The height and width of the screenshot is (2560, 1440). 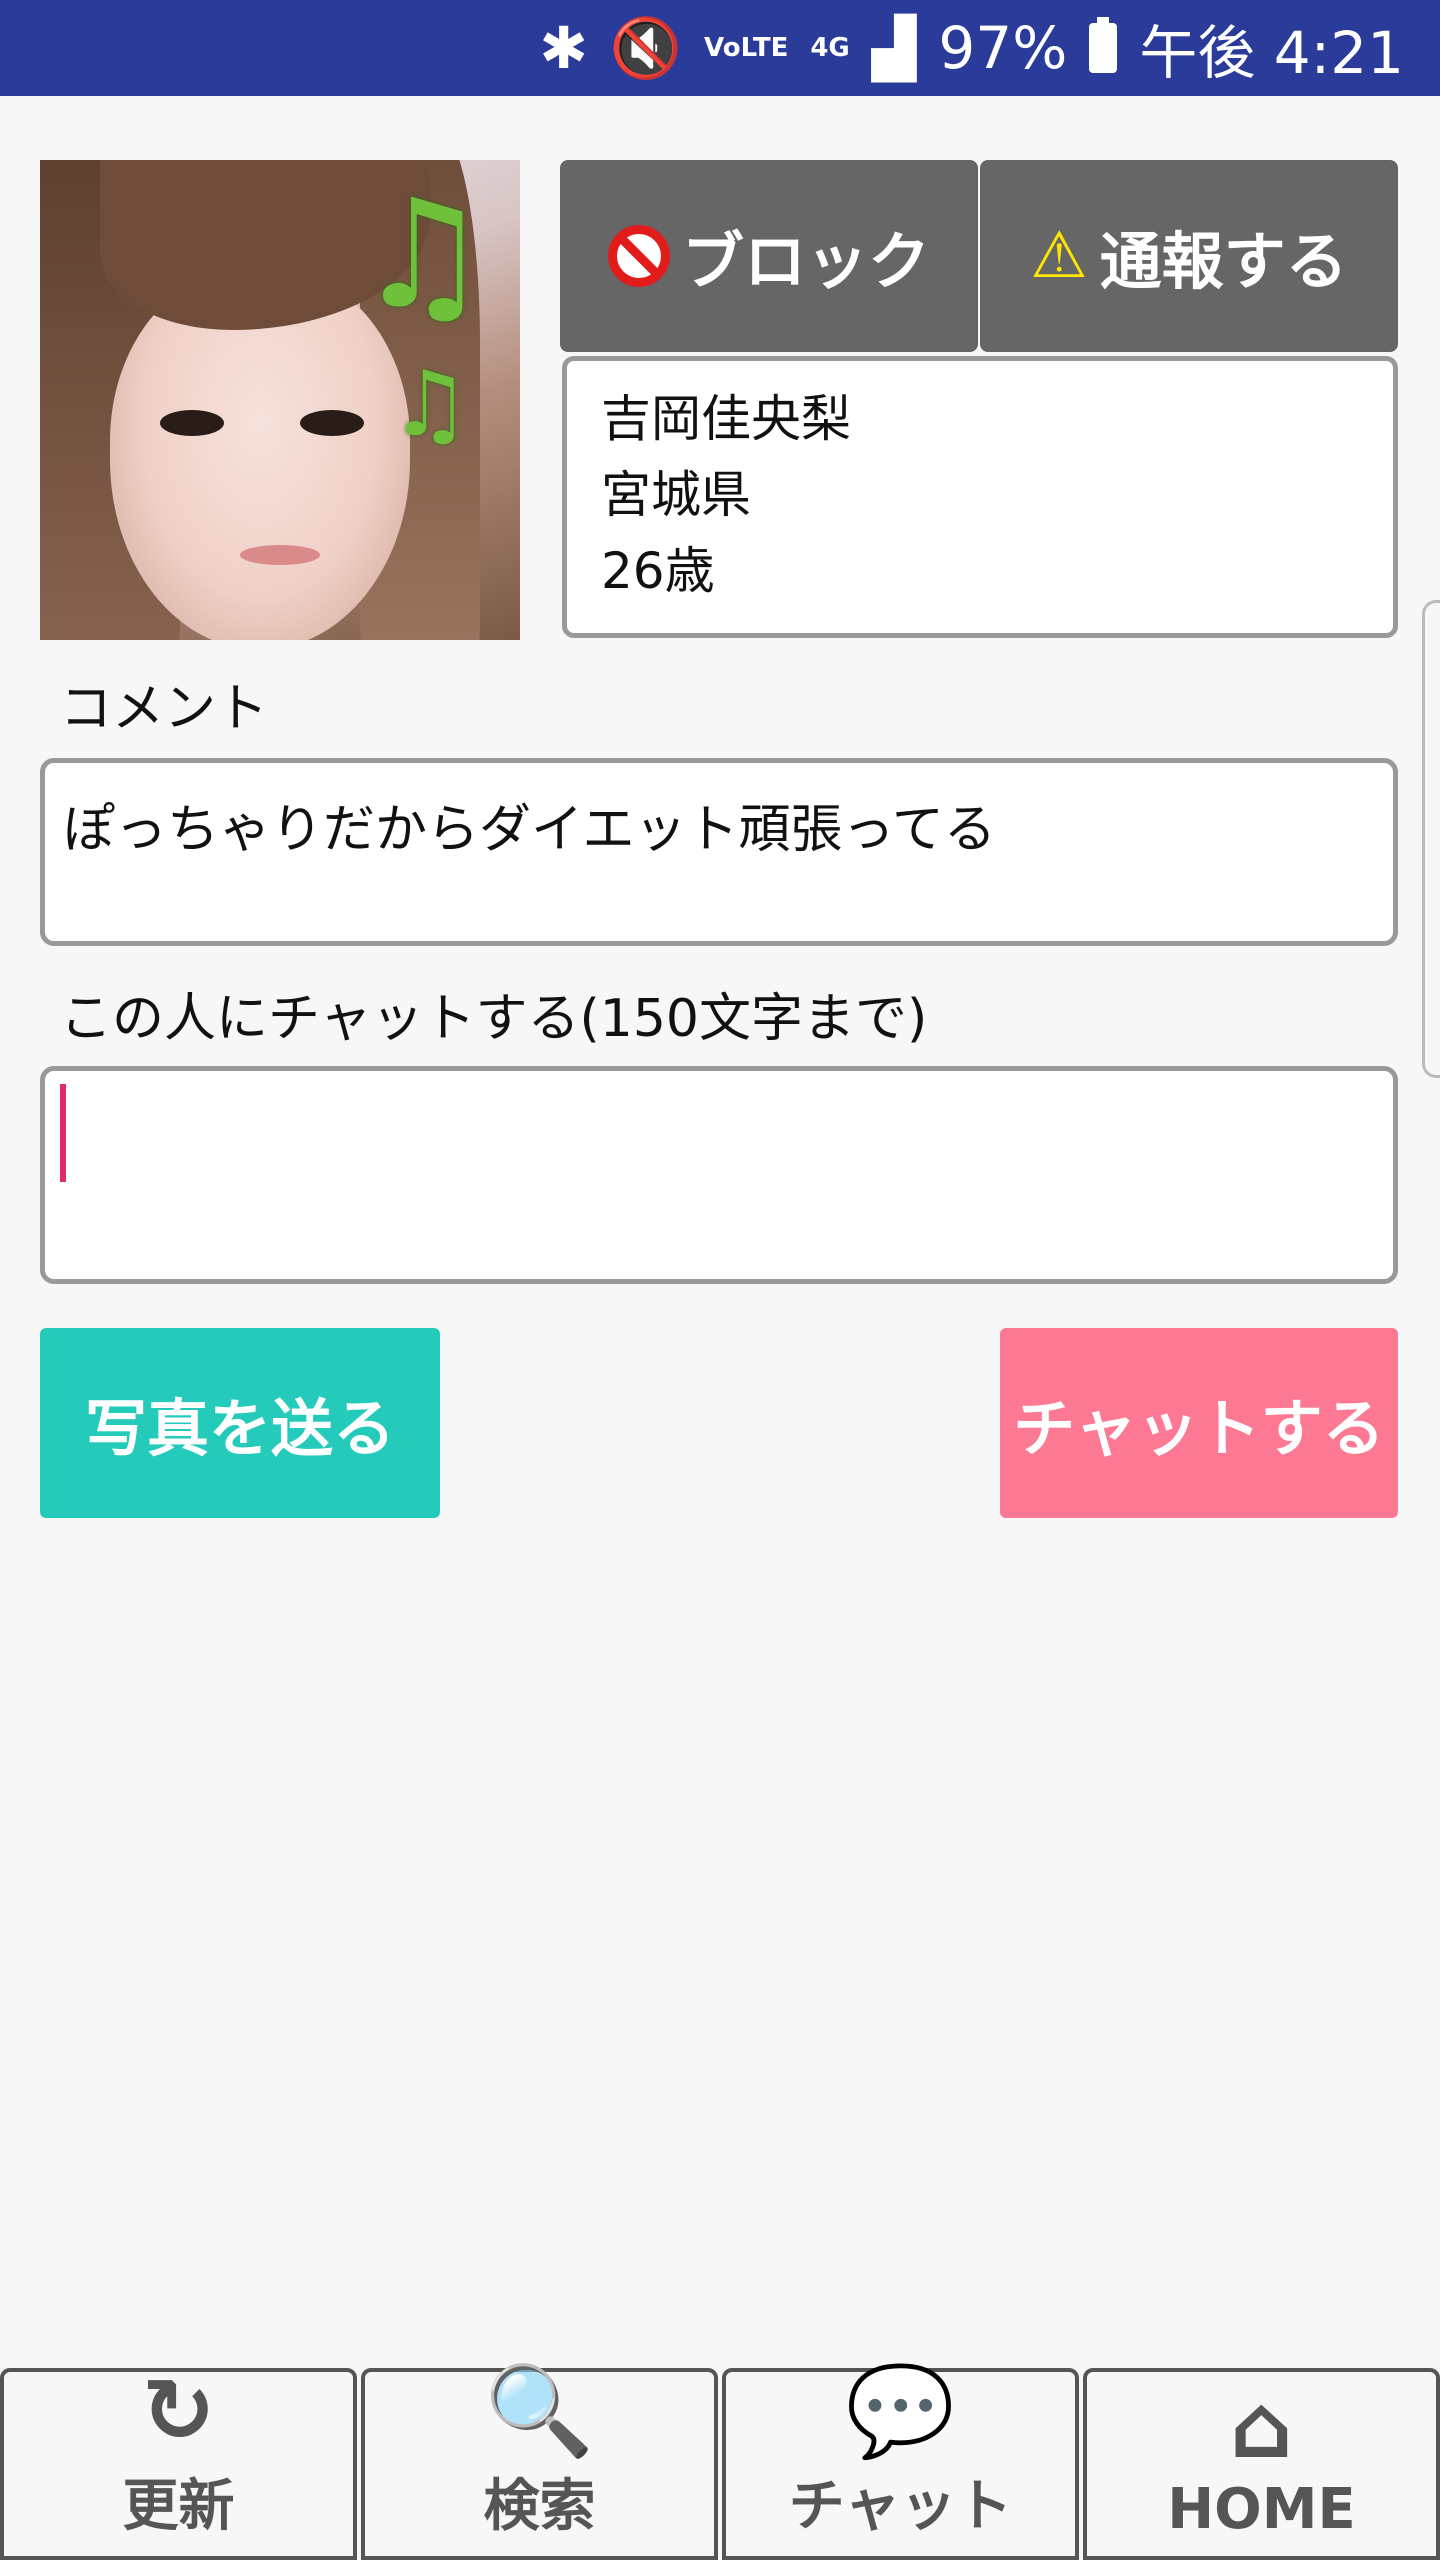 I want to click on block-button: ブロック, so click(x=769, y=256).